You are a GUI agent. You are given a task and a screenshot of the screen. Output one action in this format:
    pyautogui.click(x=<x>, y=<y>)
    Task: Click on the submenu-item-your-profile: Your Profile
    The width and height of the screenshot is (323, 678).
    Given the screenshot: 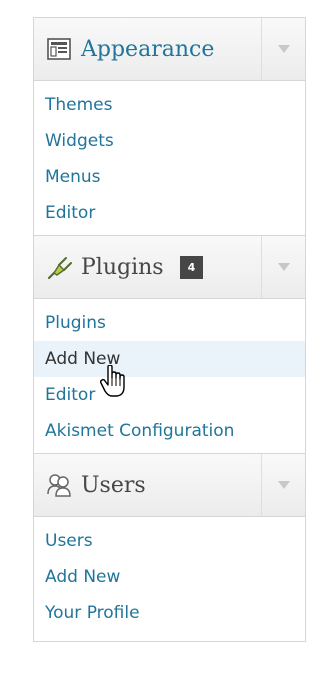 What is the action you would take?
    pyautogui.click(x=169, y=613)
    